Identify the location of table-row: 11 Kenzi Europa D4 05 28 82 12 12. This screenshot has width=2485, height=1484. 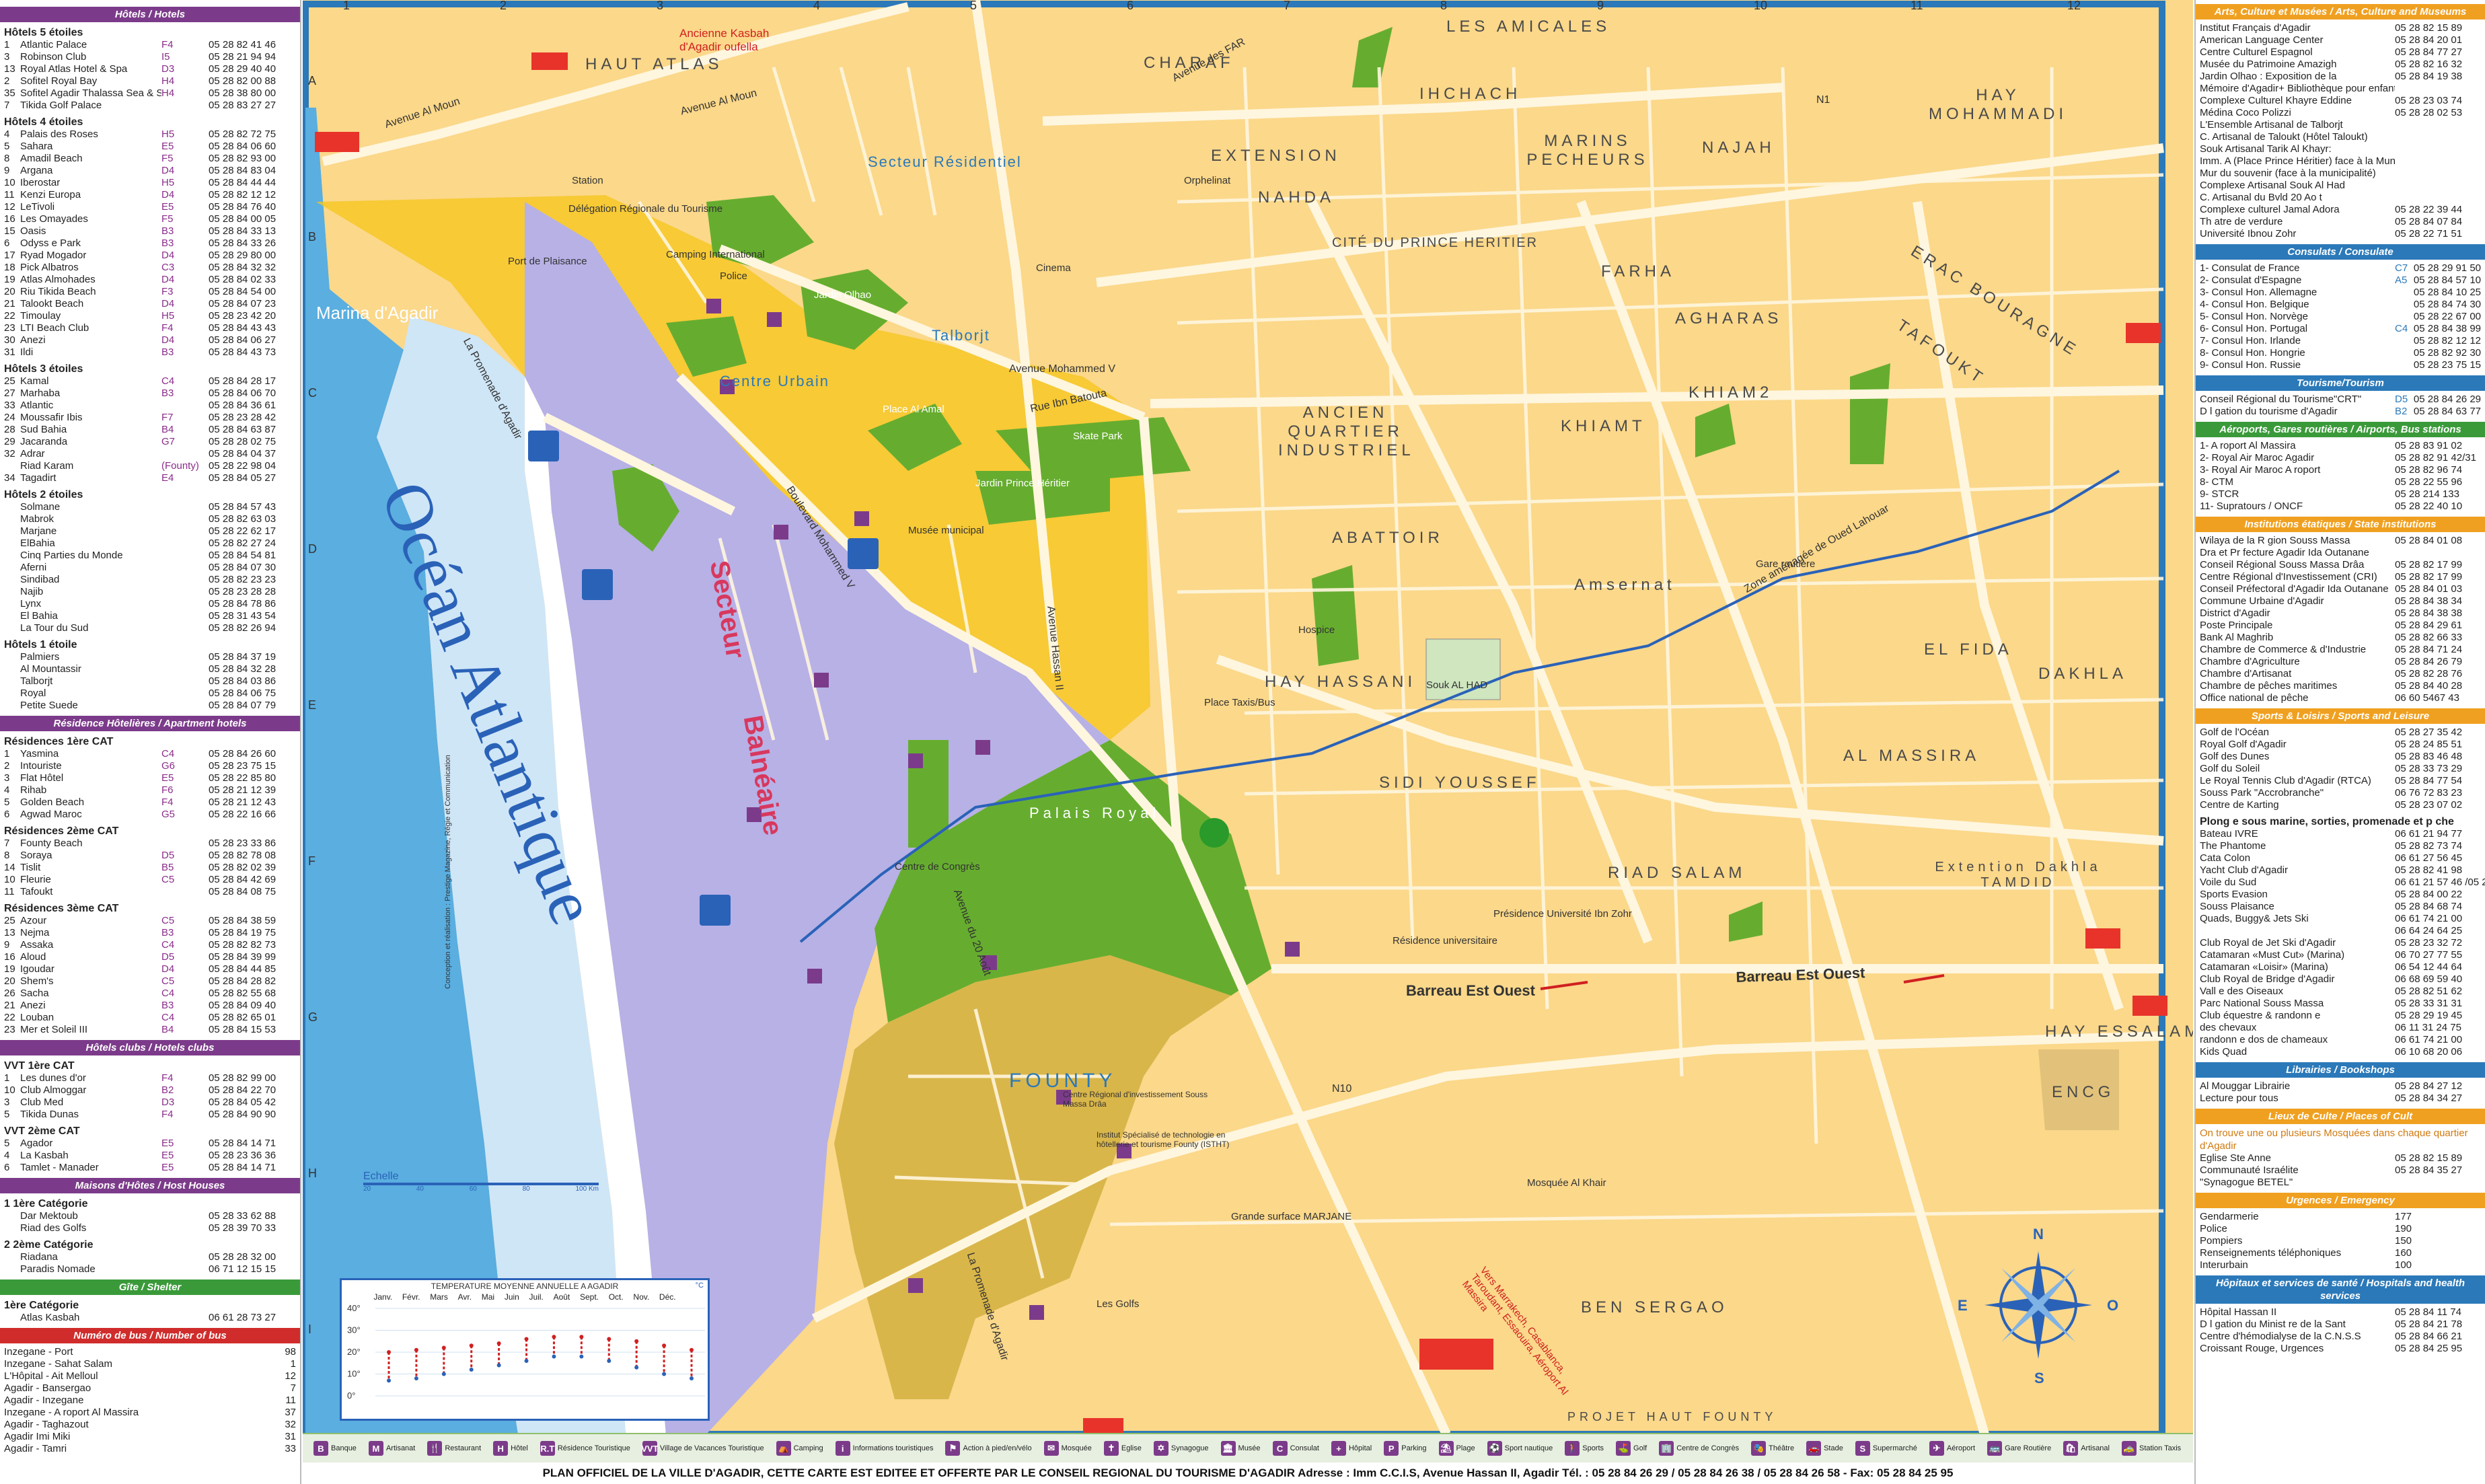
(150, 195).